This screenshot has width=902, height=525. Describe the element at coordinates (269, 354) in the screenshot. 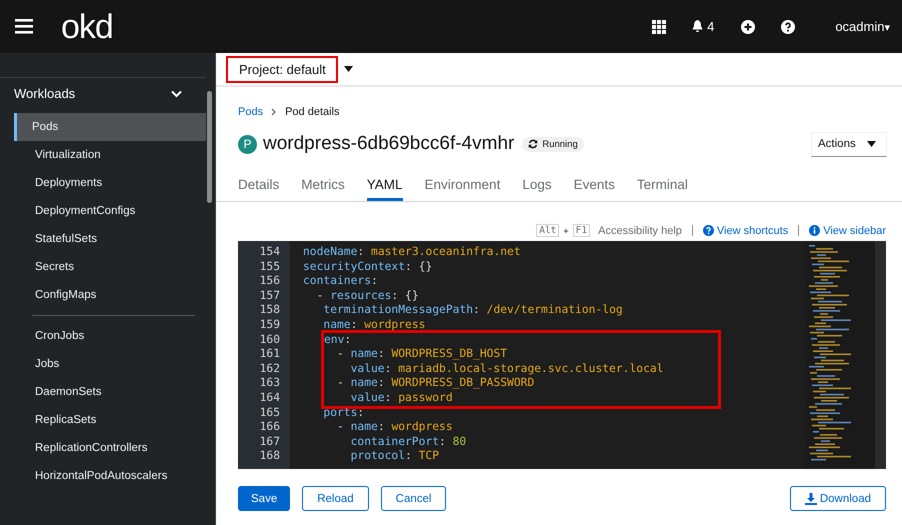

I see `line-number: 161` at that location.